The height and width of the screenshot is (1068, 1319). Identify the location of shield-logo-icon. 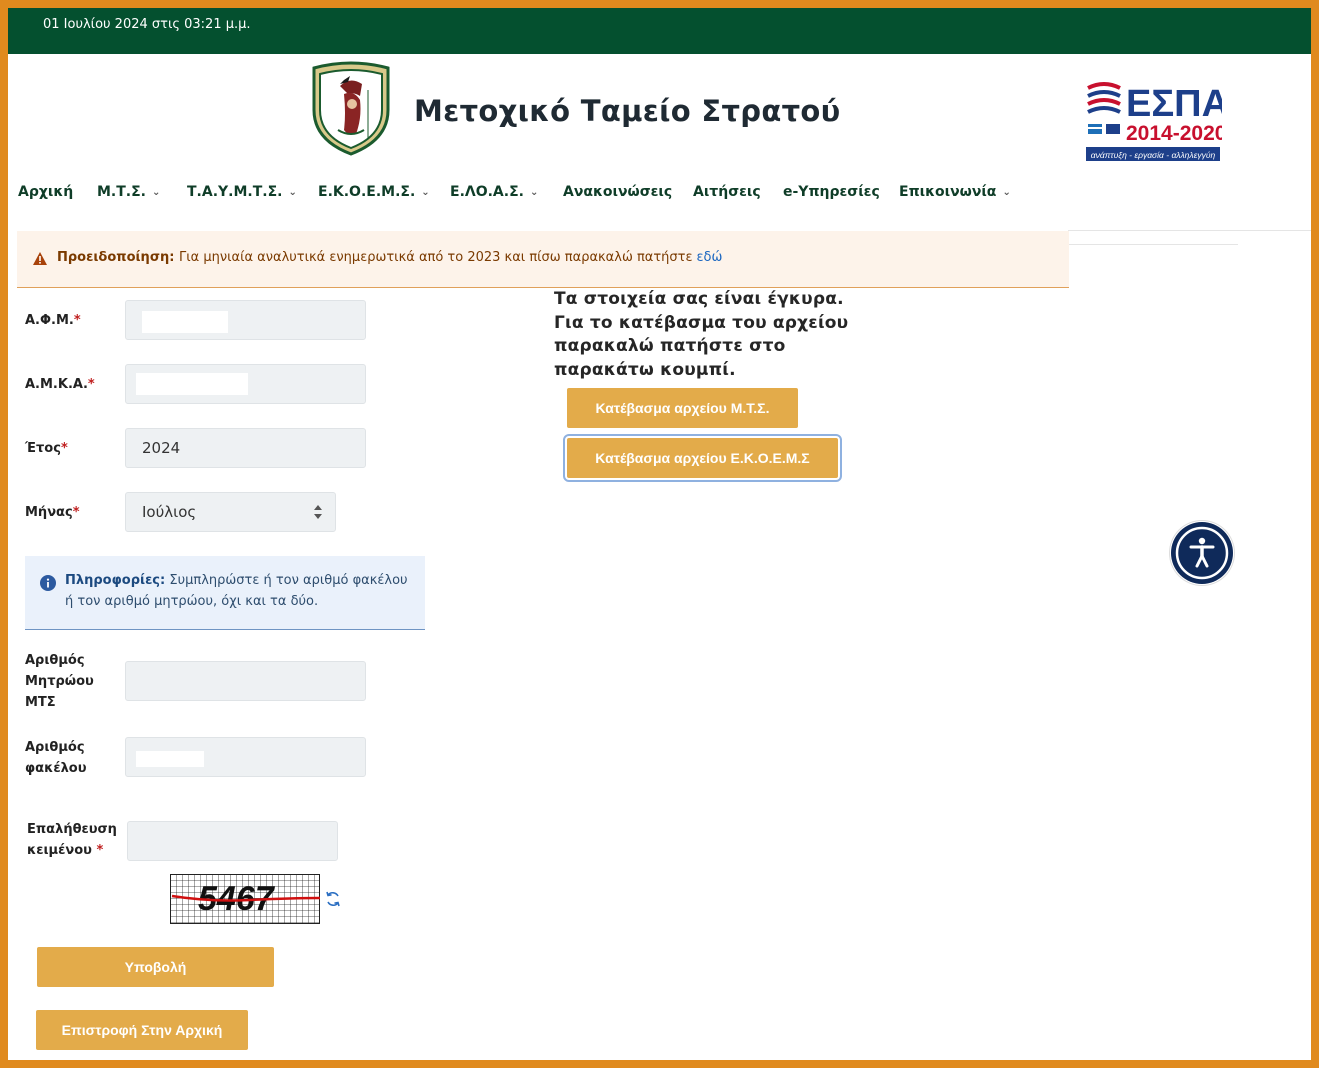
(351, 108).